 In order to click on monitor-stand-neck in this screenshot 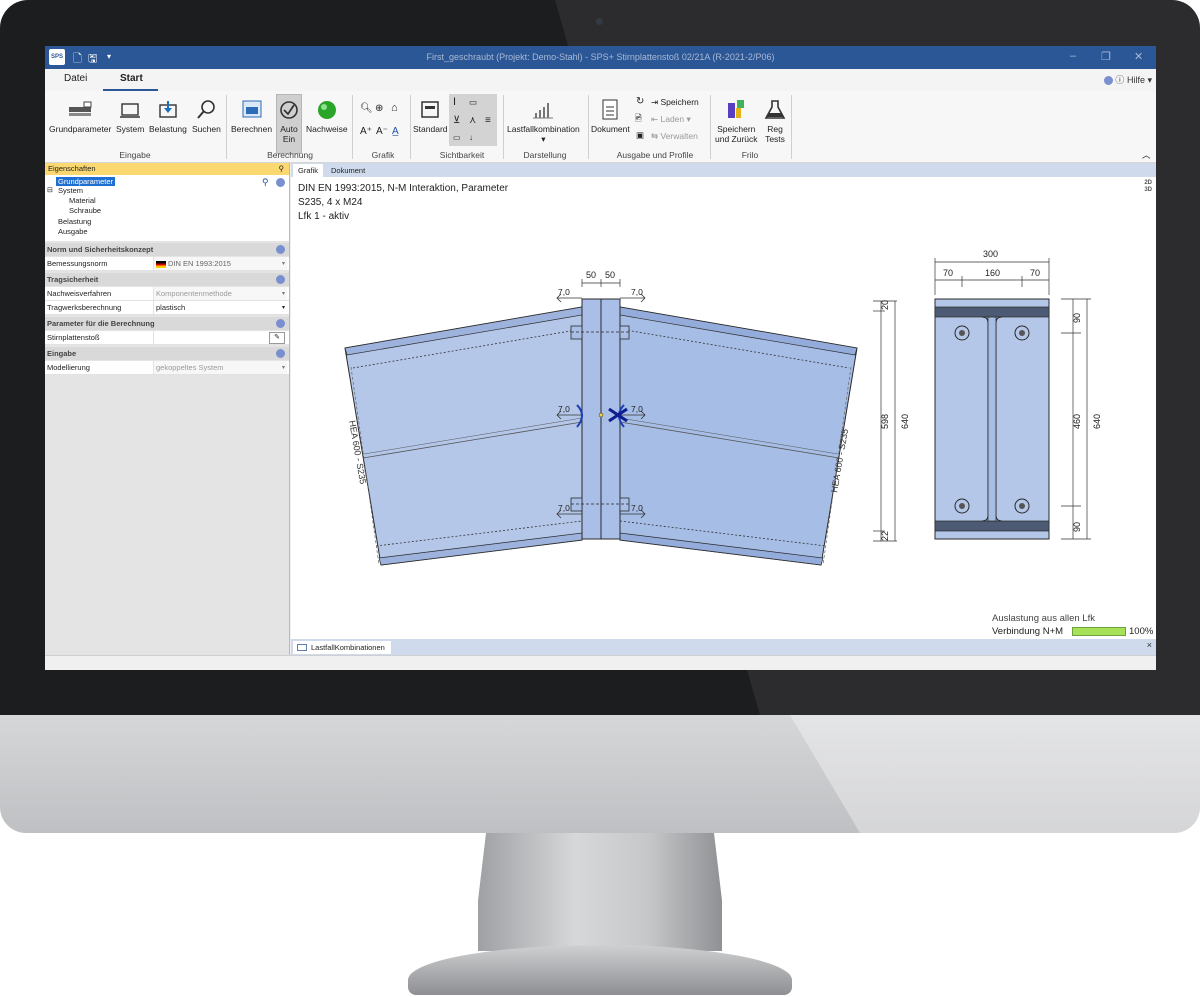, I will do `click(600, 892)`.